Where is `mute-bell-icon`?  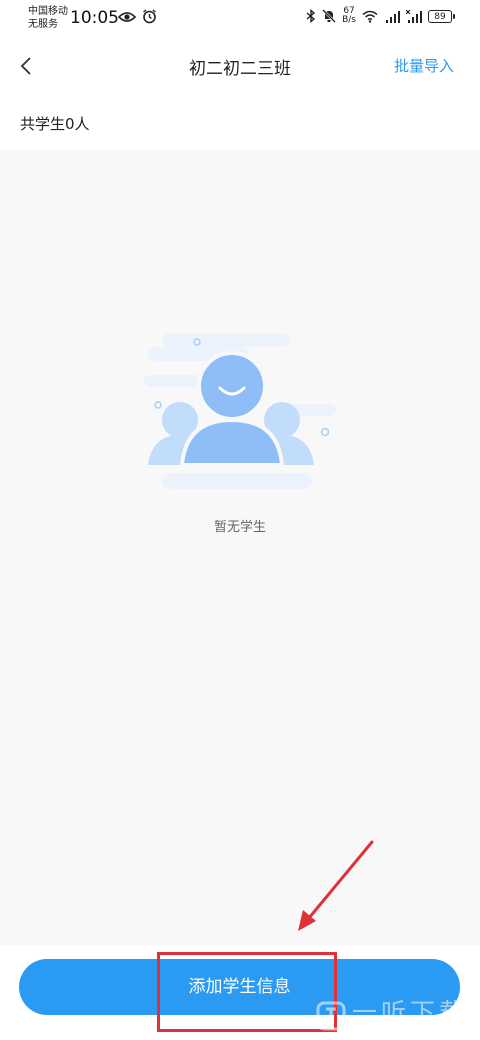
mute-bell-icon is located at coordinates (329, 16).